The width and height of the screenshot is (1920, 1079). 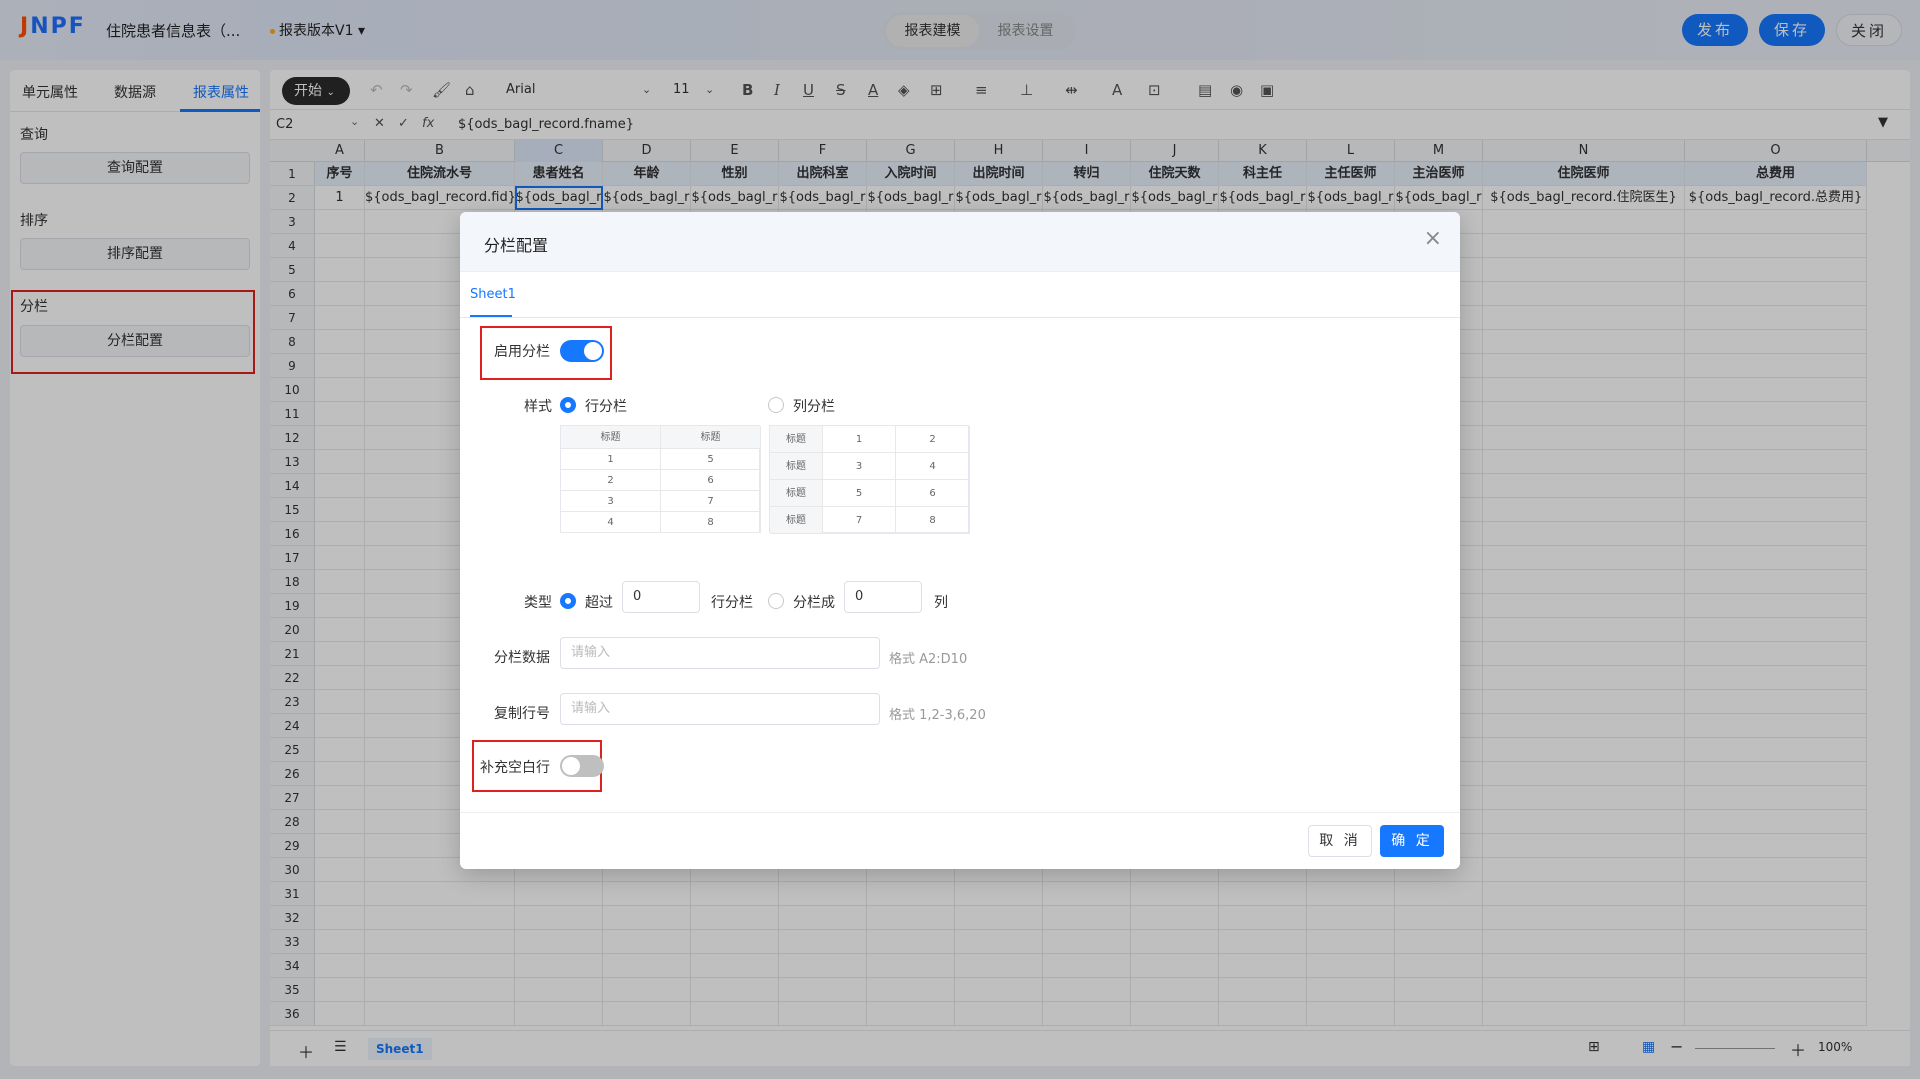 I want to click on column-data-label: 分栏数据, so click(x=522, y=658).